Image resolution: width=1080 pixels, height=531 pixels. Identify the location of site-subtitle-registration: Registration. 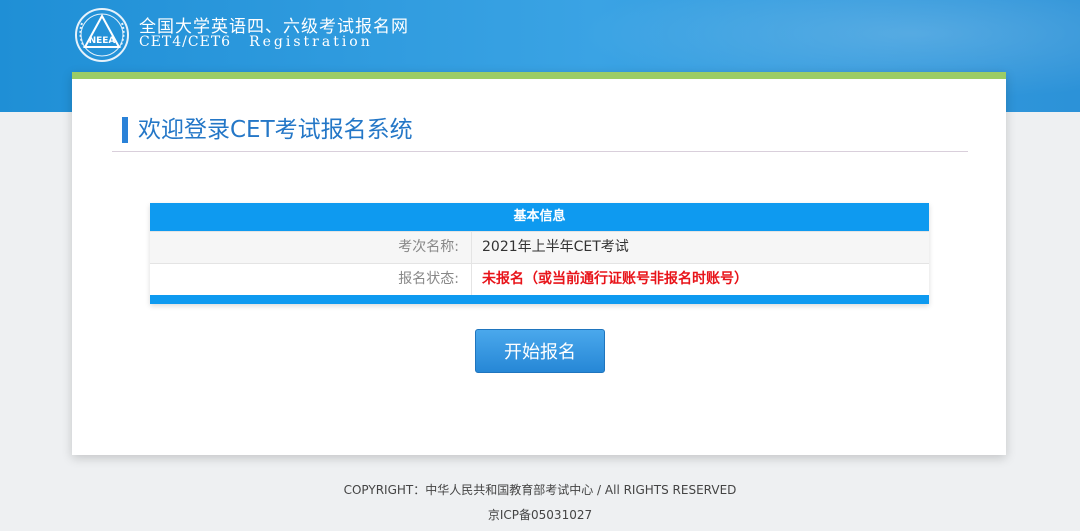
(311, 42).